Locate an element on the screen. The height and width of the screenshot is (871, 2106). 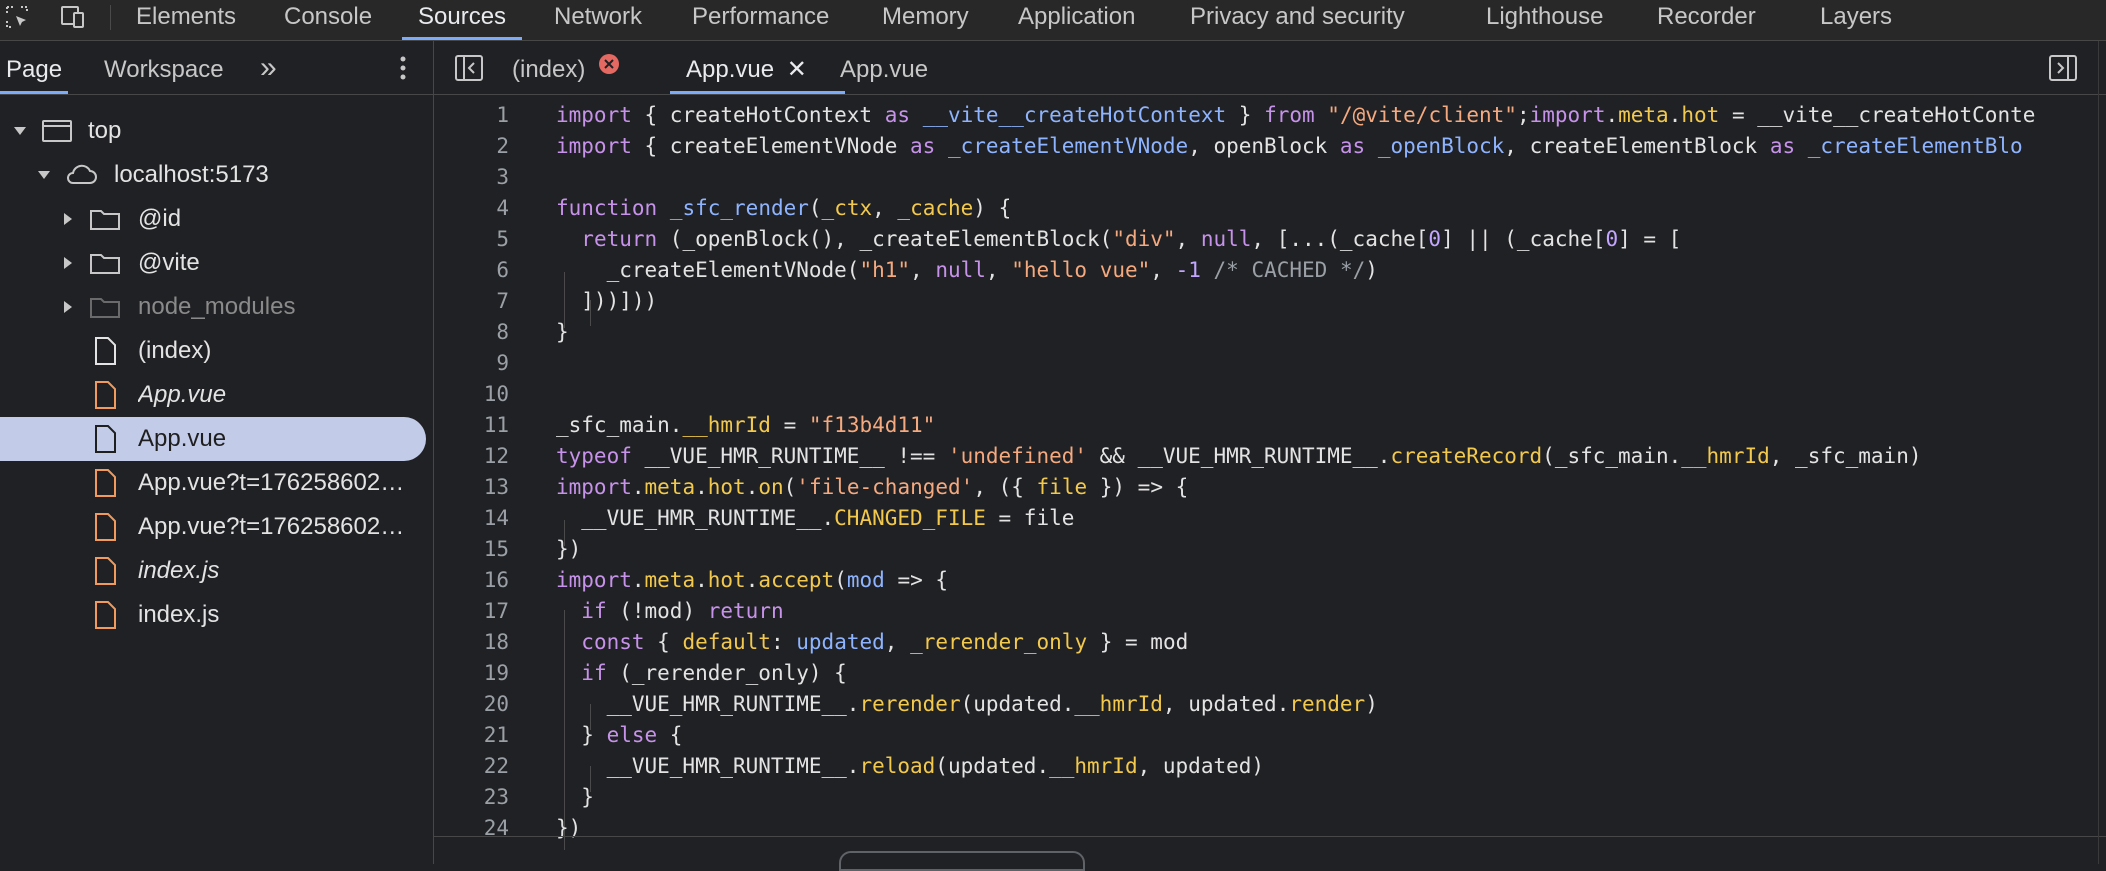
more-options-icon is located at coordinates (403, 70).